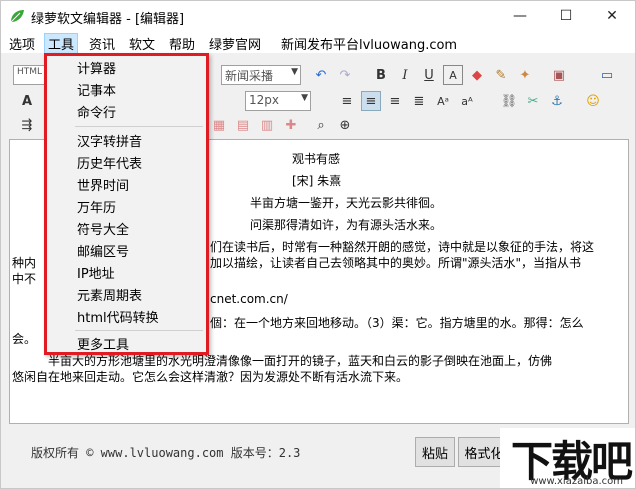 The height and width of the screenshot is (489, 636). Describe the element at coordinates (397, 323) in the screenshot. I see `paragraph-2a: 個：在一个地方来回地移动。（3）渠：它。指方塘里的水。那得：怎么` at that location.